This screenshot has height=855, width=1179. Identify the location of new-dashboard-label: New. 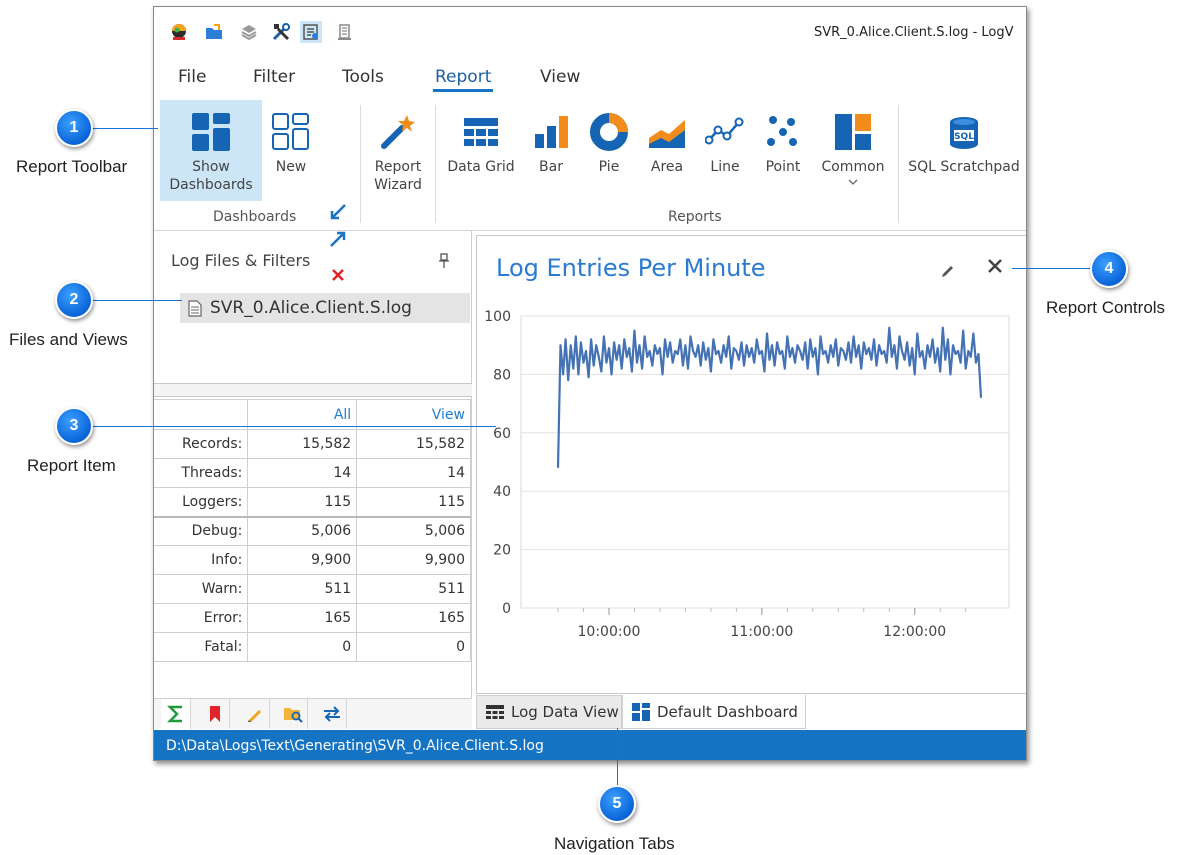
(291, 167).